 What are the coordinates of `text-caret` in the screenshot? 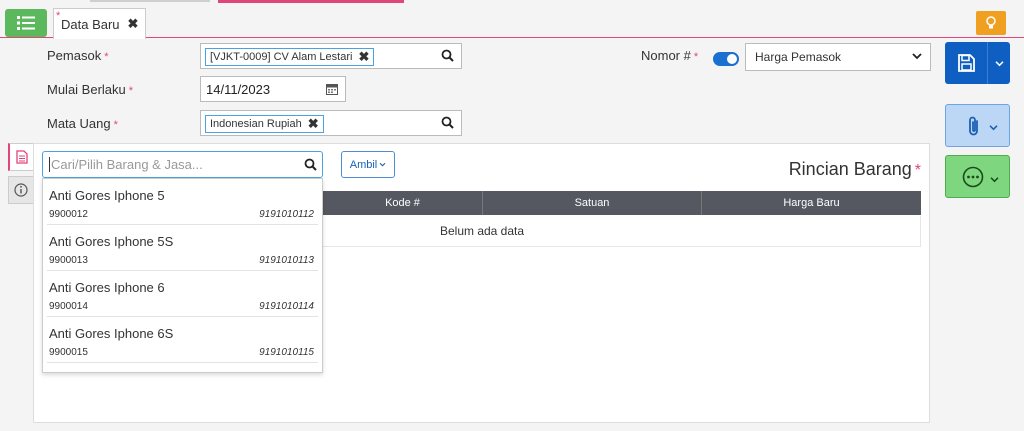 It's located at (49, 164).